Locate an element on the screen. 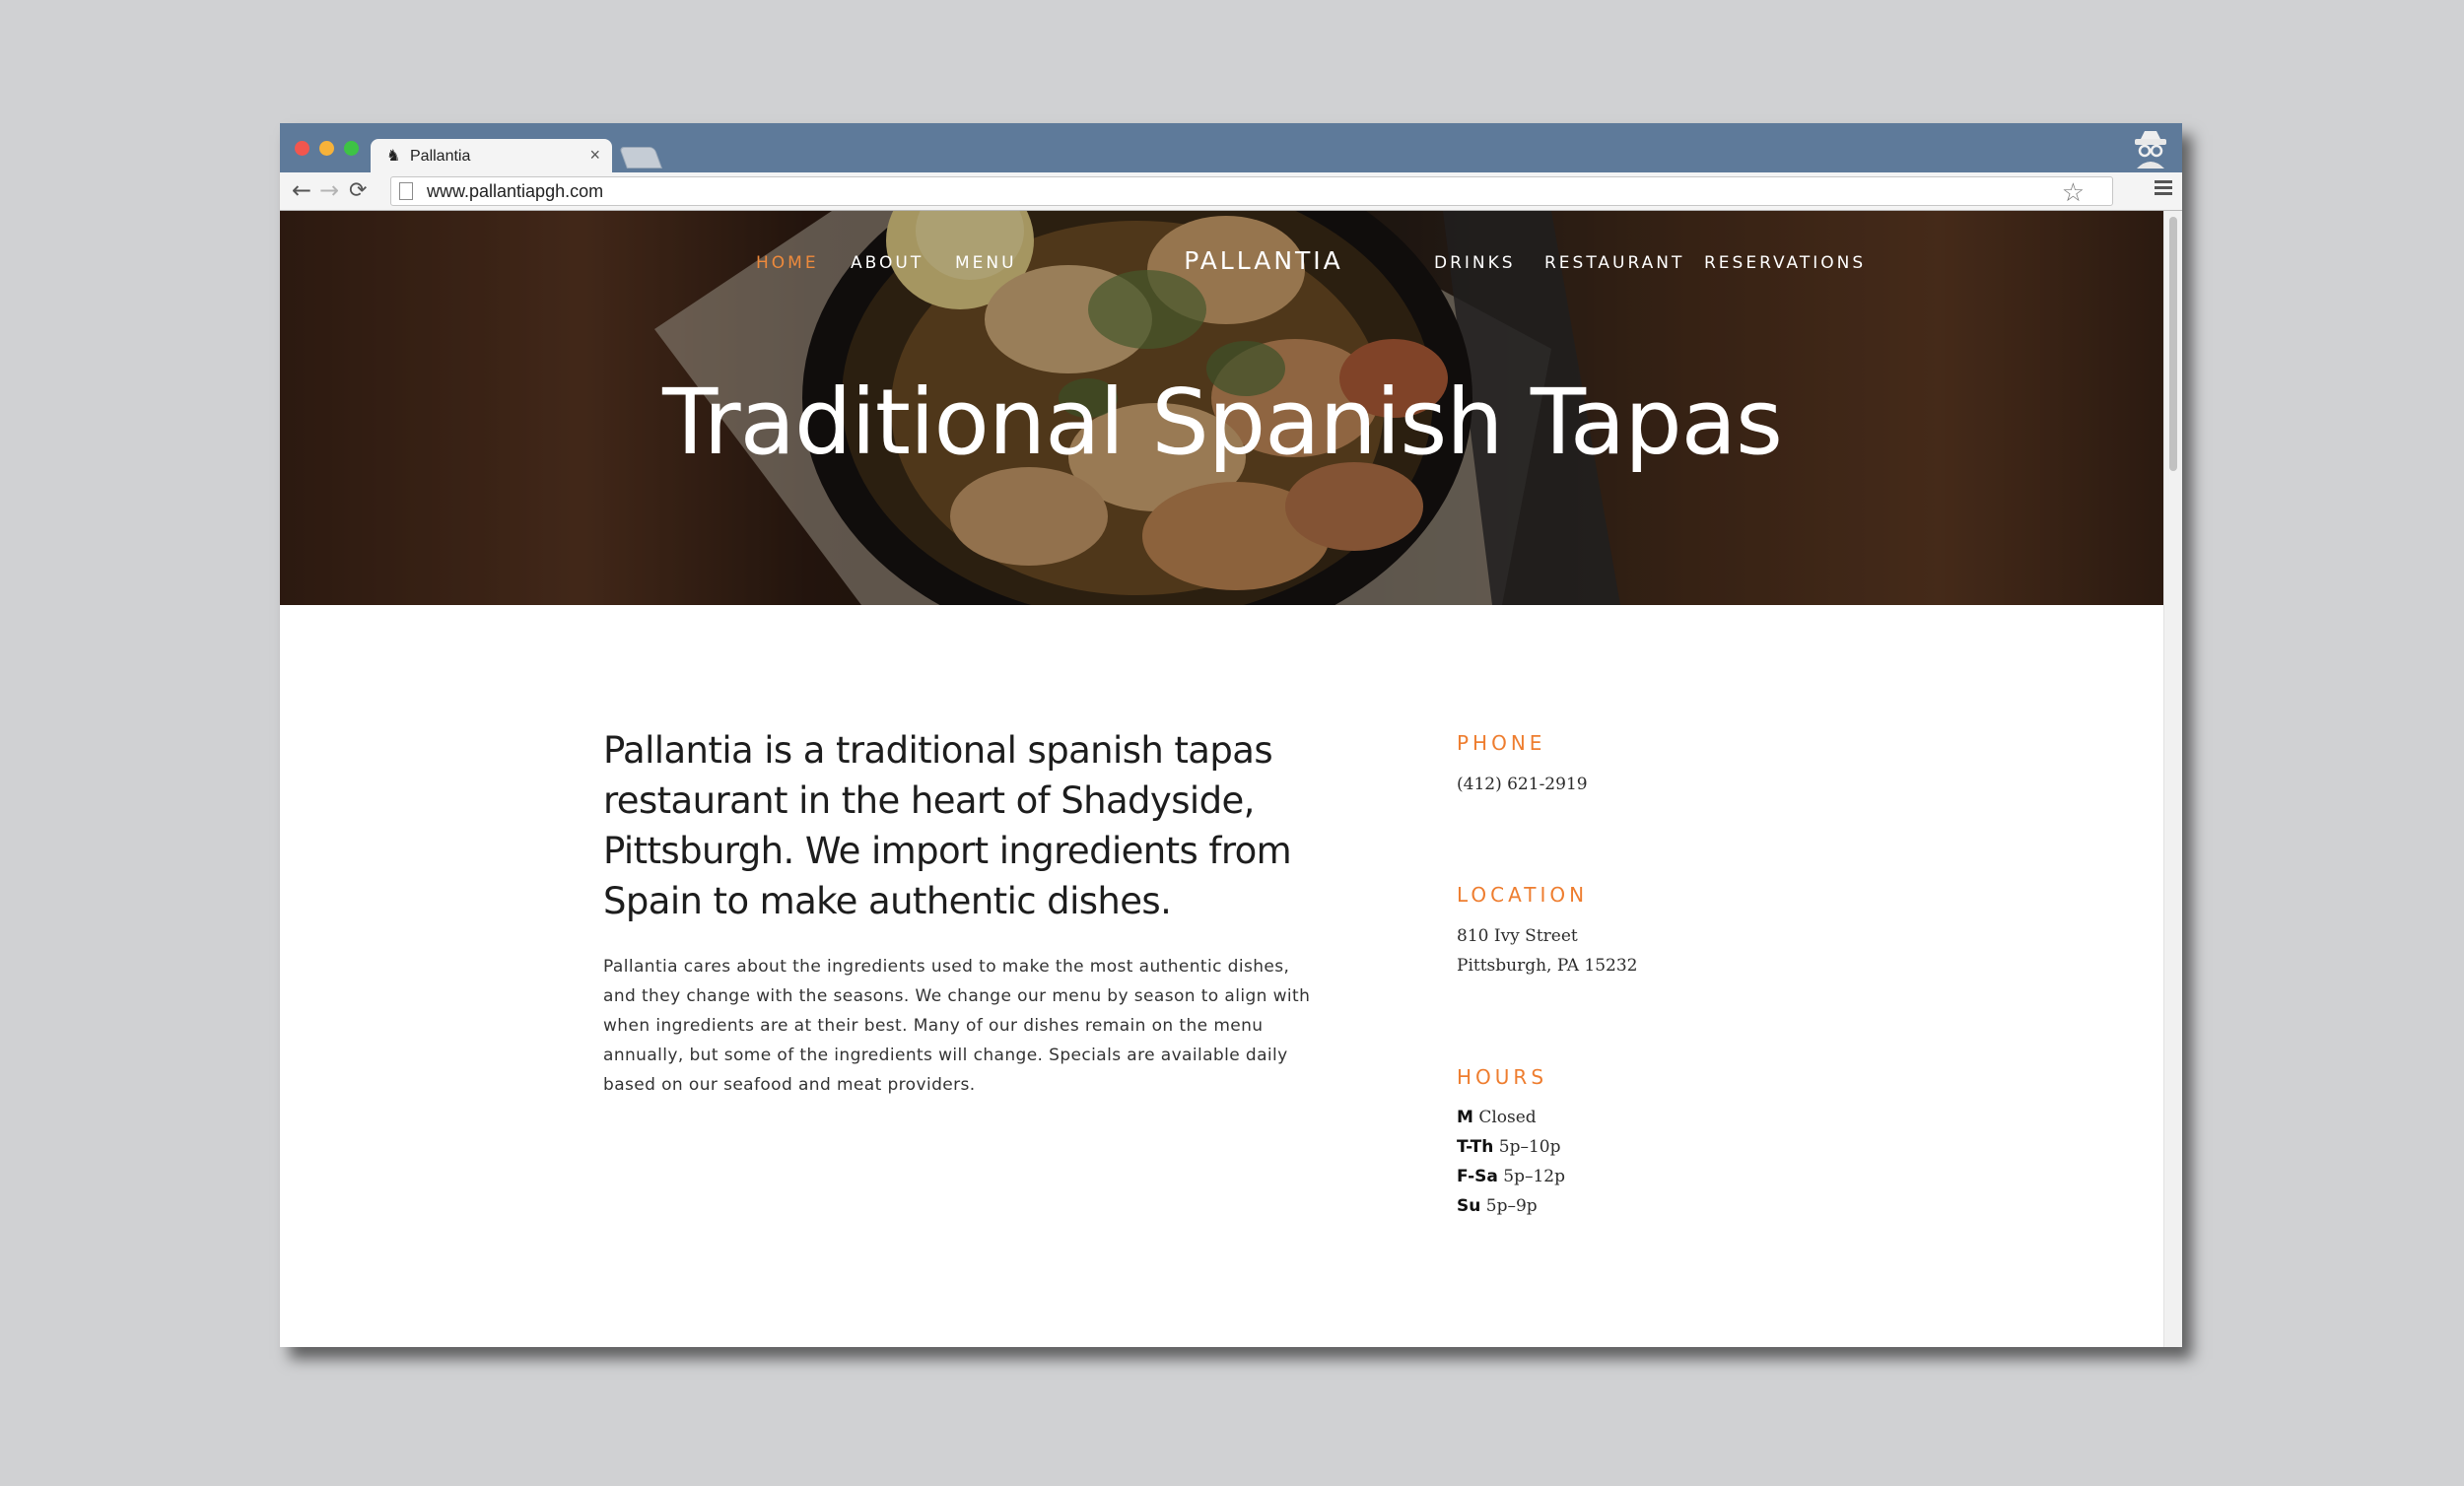 The image size is (2464, 1486). hours-time: Closed is located at coordinates (1507, 1117).